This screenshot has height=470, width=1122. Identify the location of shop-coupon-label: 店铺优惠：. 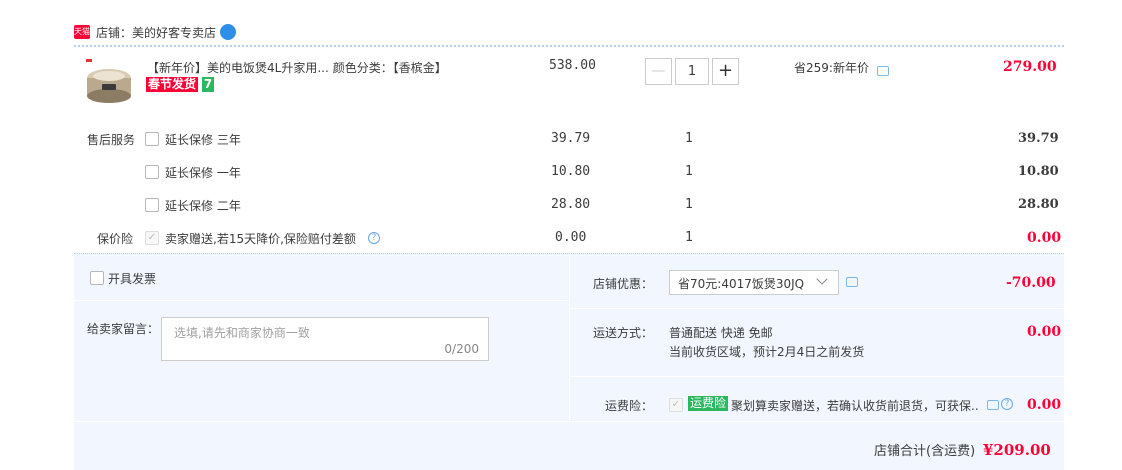
(623, 284).